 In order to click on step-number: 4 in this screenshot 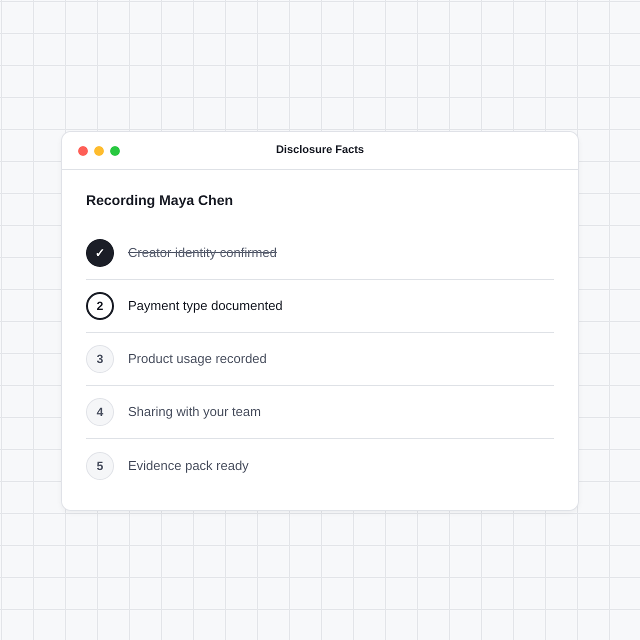, I will do `click(100, 412)`.